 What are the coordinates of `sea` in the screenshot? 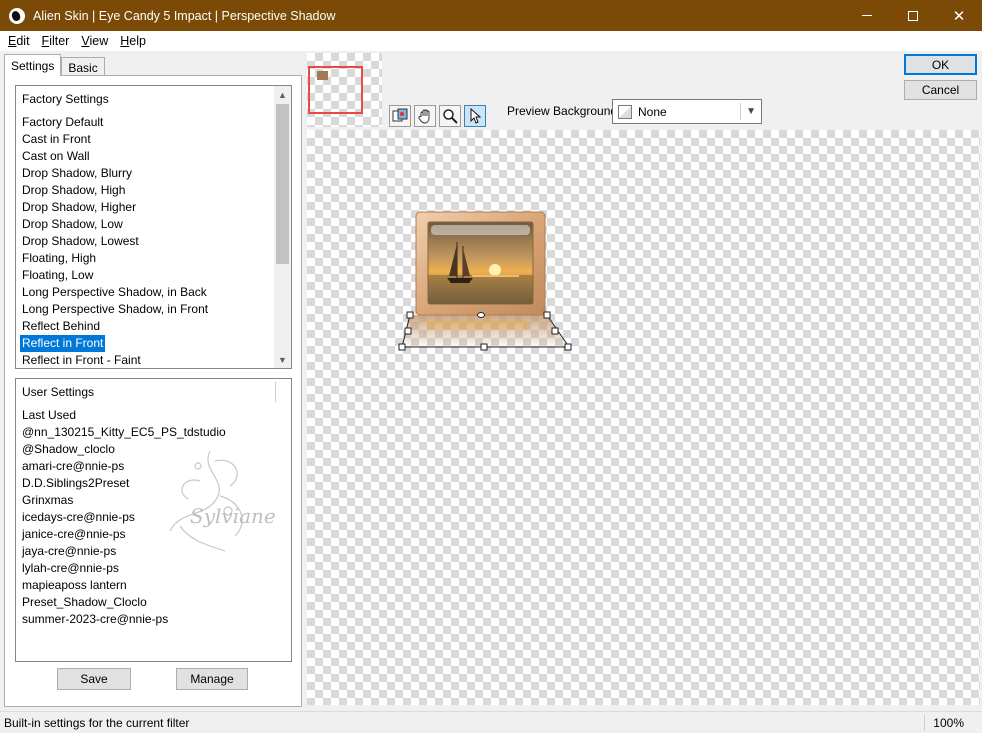 It's located at (480, 289).